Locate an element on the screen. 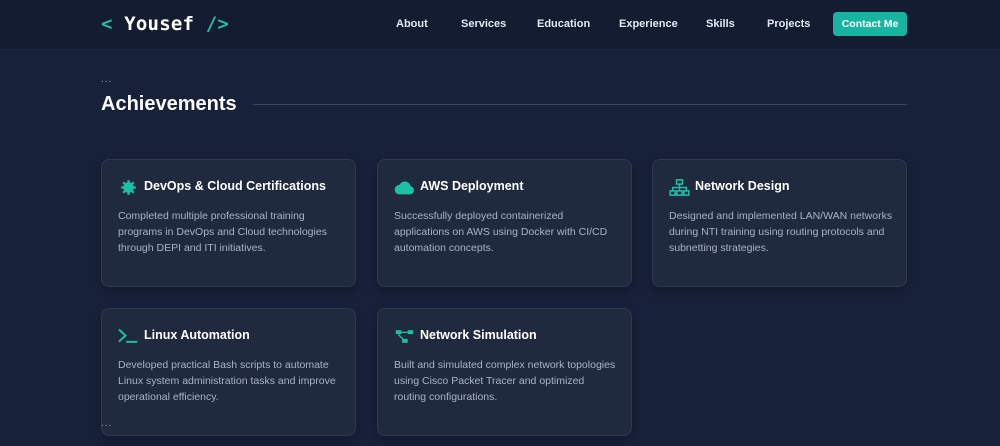 The width and height of the screenshot is (1000, 446). cloud-icon is located at coordinates (404, 187).